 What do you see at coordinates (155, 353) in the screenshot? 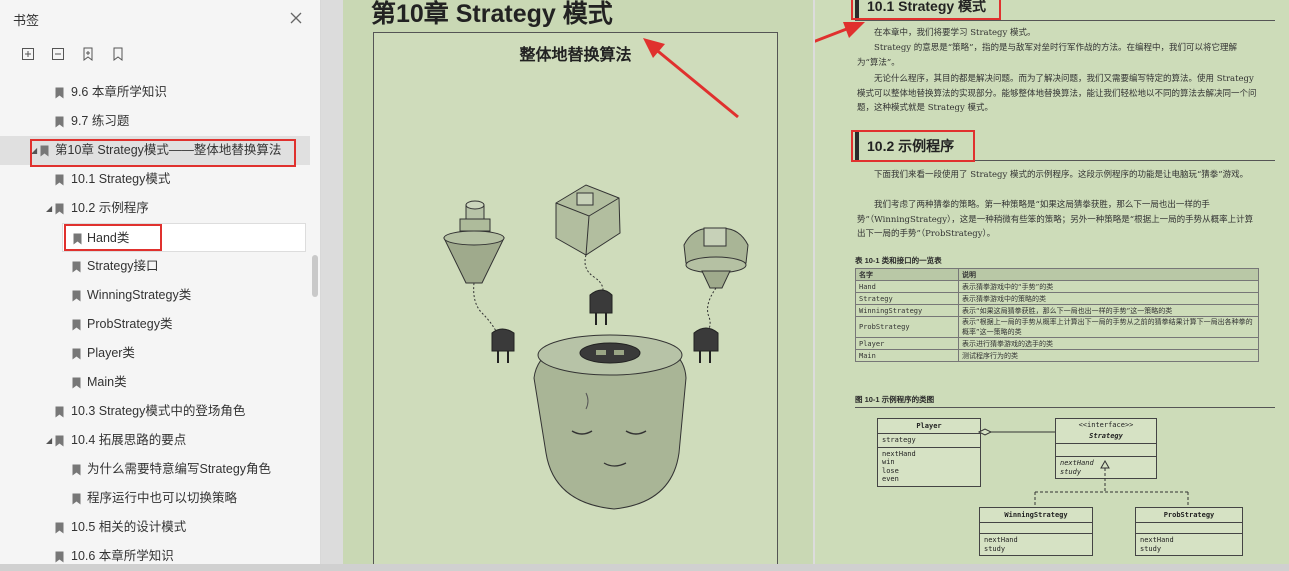
I see `tree-item: Player类` at bounding box center [155, 353].